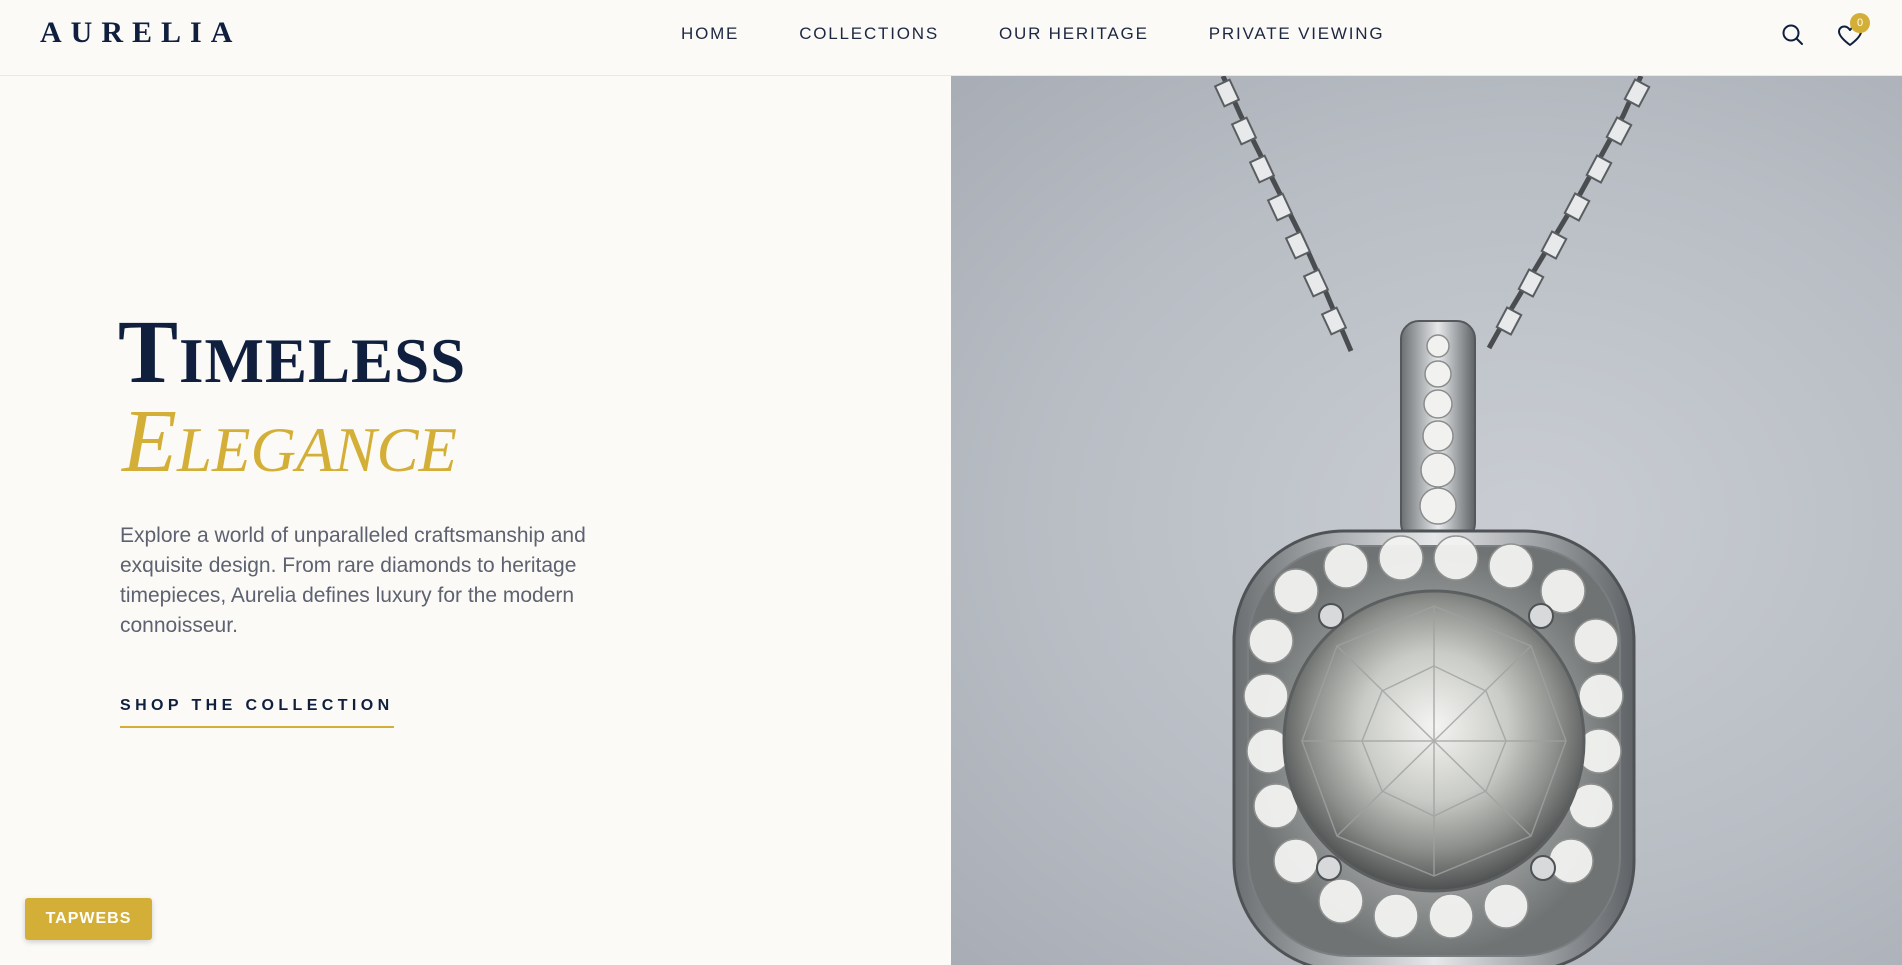 This screenshot has width=1902, height=965. Describe the element at coordinates (88, 919) in the screenshot. I see `tapwebs-button: TAPWEBS` at that location.